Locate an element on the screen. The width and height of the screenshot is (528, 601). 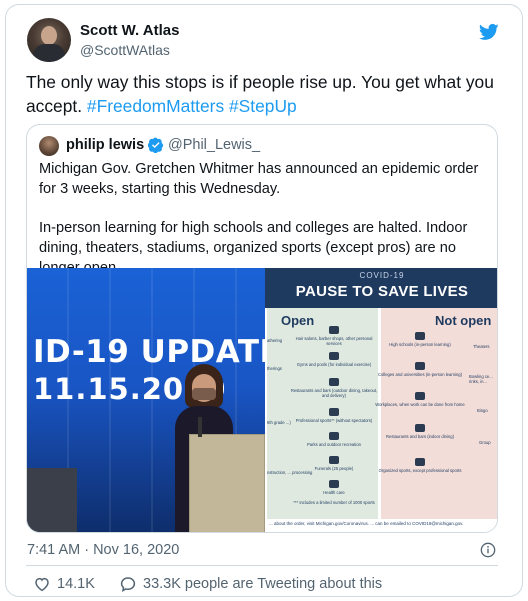
open-item: Health care is located at coordinates (334, 492).